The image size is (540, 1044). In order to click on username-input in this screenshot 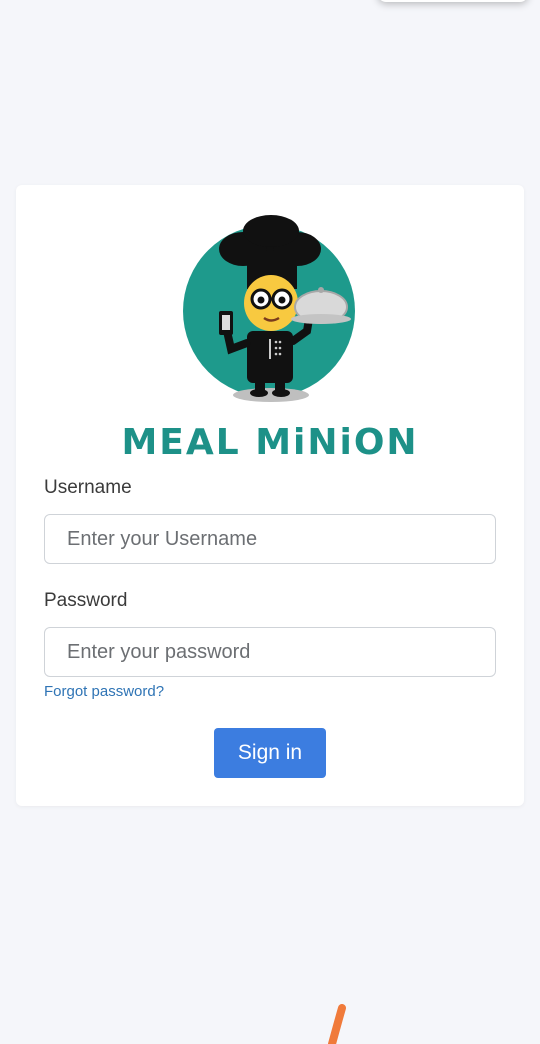, I will do `click(270, 539)`.